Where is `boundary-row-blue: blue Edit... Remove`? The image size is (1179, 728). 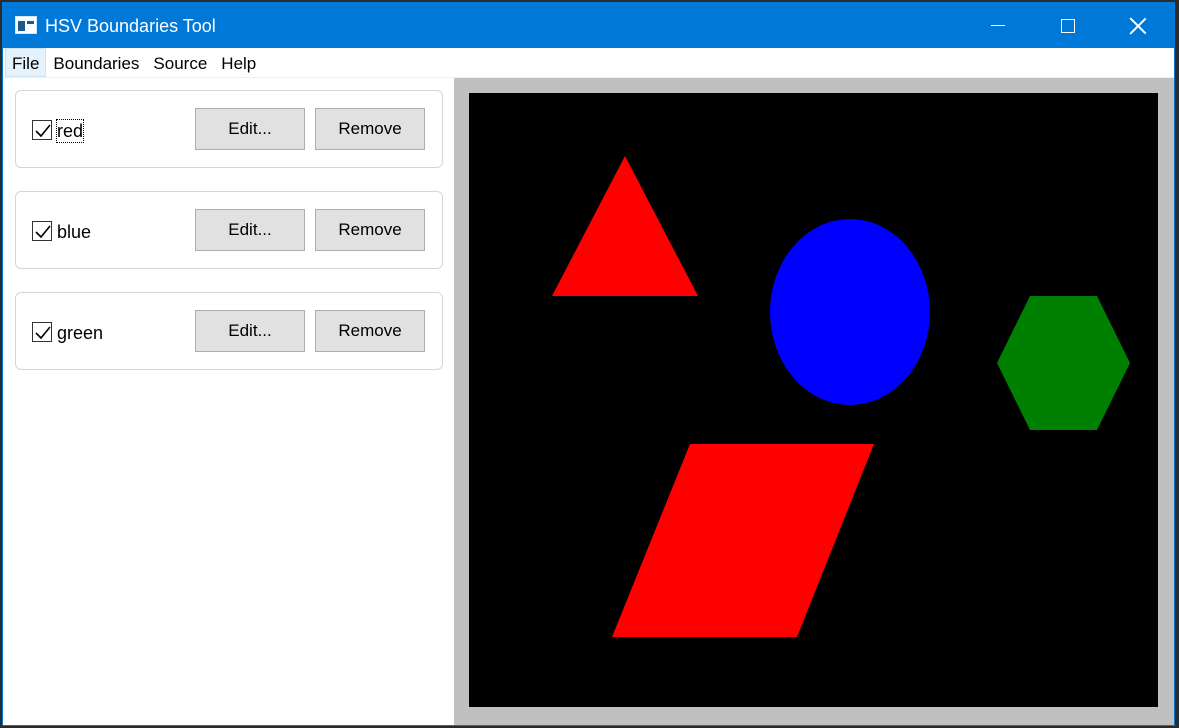 boundary-row-blue: blue Edit... Remove is located at coordinates (229, 230).